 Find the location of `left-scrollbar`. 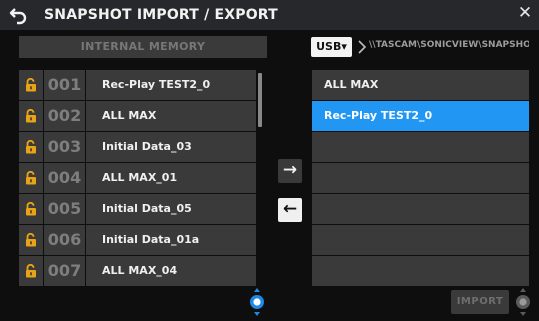

left-scrollbar is located at coordinates (260, 100).